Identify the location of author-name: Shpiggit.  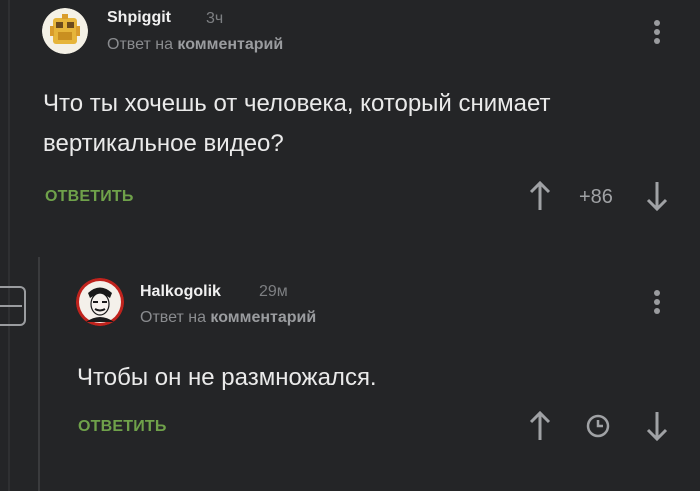
(139, 18).